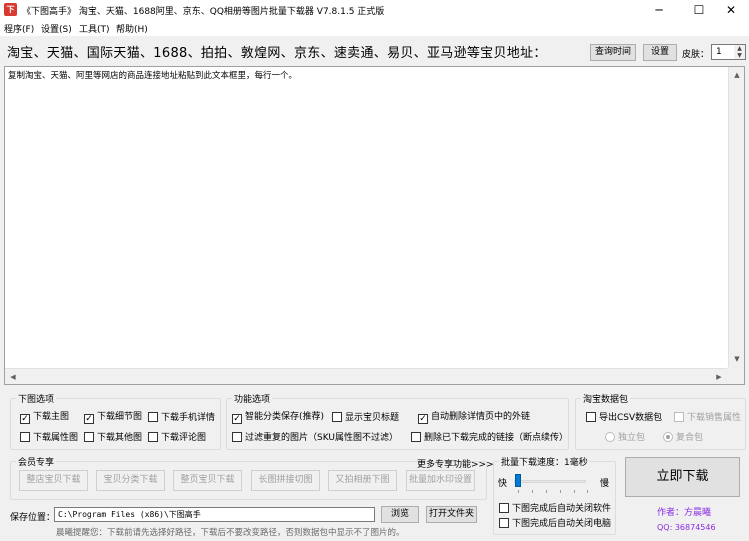 This screenshot has width=749, height=541. I want to click on skin-spinner: 1 ▲ ▼, so click(728, 52).